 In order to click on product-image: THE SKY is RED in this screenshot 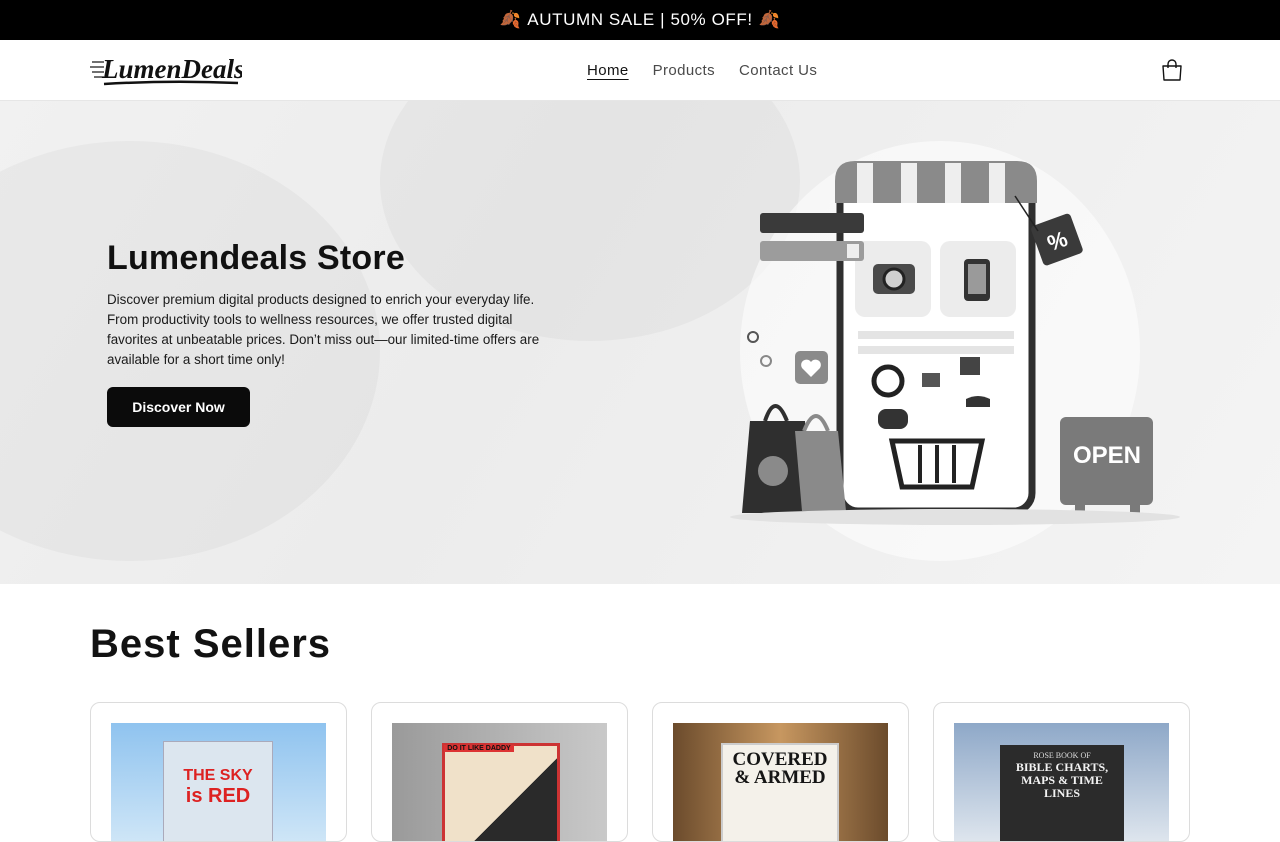, I will do `click(218, 782)`.